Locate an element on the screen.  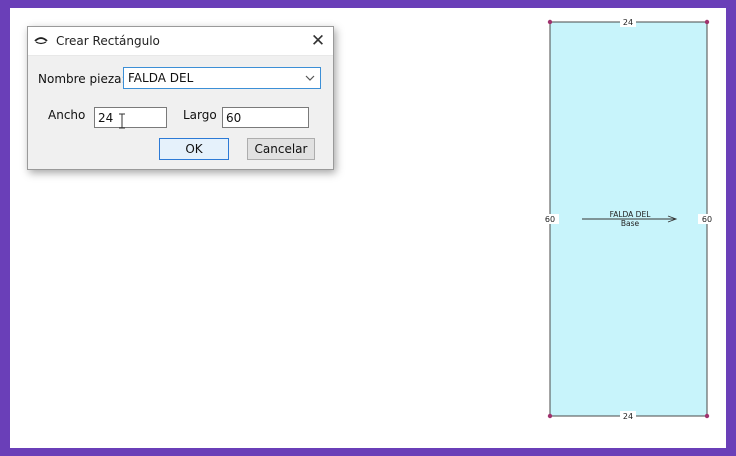
piece-name-combobox: FALDA DEL is located at coordinates (222, 78).